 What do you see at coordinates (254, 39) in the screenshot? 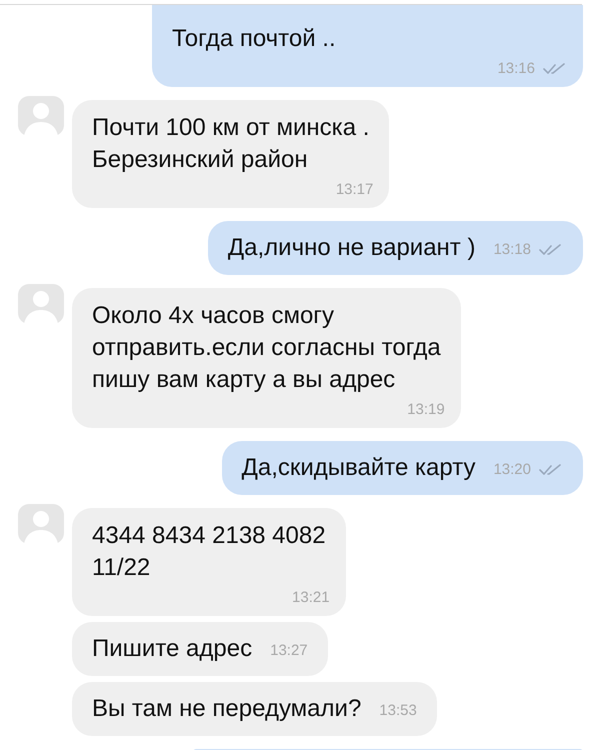
I see `message-text: Тогда почтой ..` at bounding box center [254, 39].